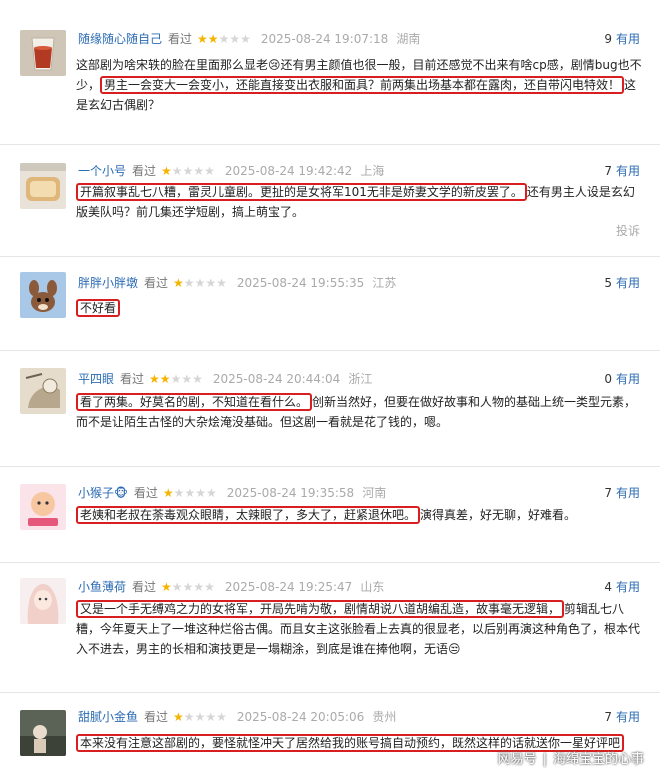 The width and height of the screenshot is (660, 775). What do you see at coordinates (372, 171) in the screenshot?
I see `review-location: 上海` at bounding box center [372, 171].